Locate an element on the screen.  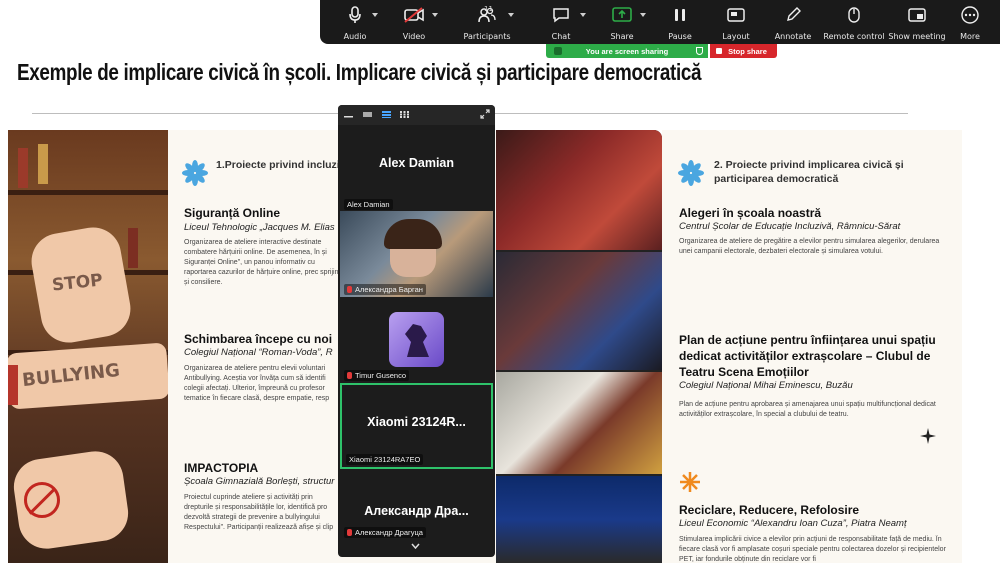
stop-share-button: Stop share is located at coordinates (743, 51).